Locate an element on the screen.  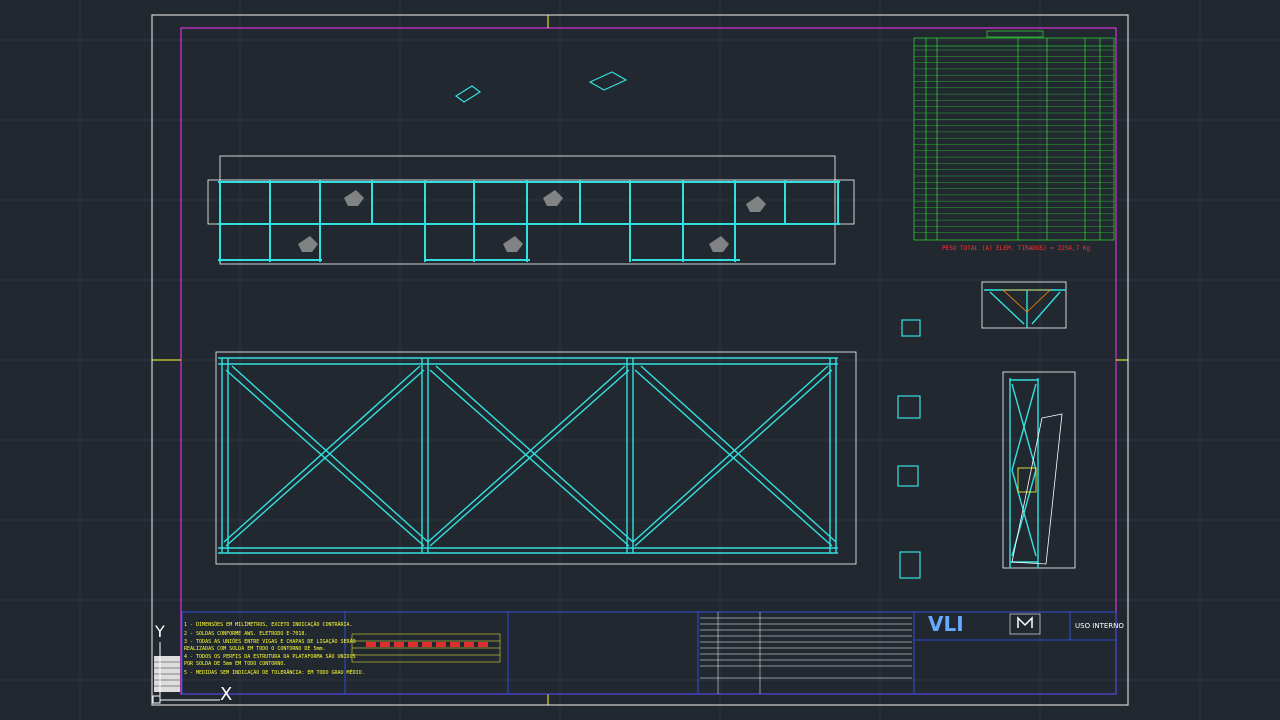
ucs-y-axis-label: Y is located at coordinates (160, 631).